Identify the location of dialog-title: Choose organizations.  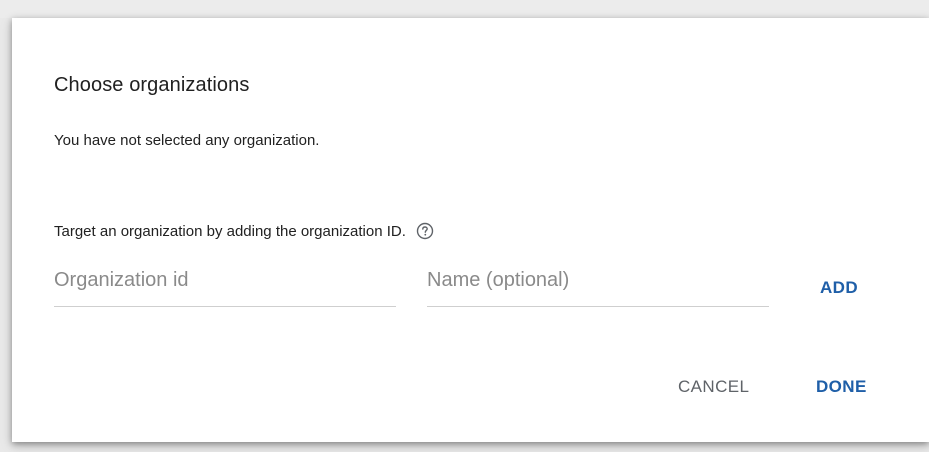
(152, 85).